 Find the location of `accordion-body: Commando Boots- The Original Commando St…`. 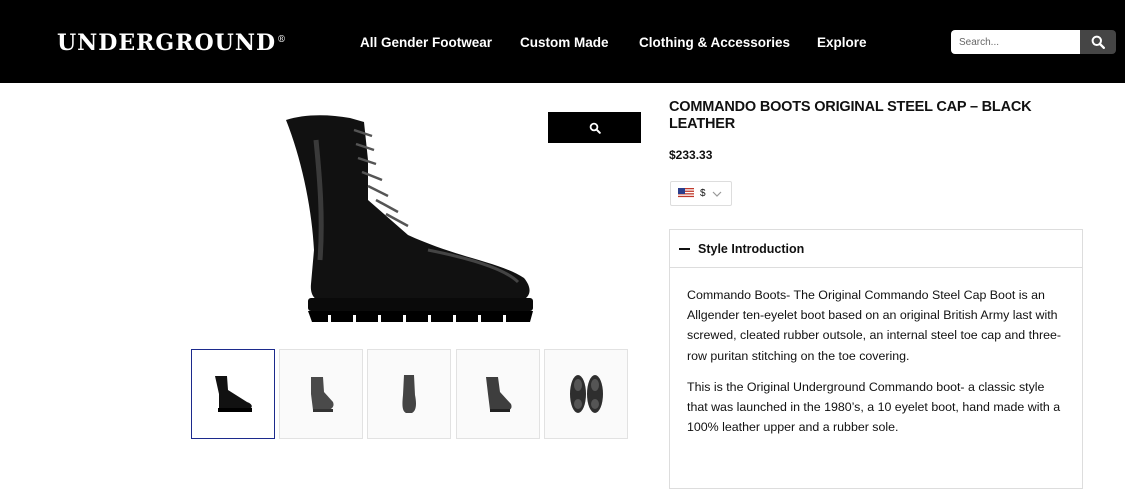

accordion-body: Commando Boots- The Original Commando St… is located at coordinates (876, 352).